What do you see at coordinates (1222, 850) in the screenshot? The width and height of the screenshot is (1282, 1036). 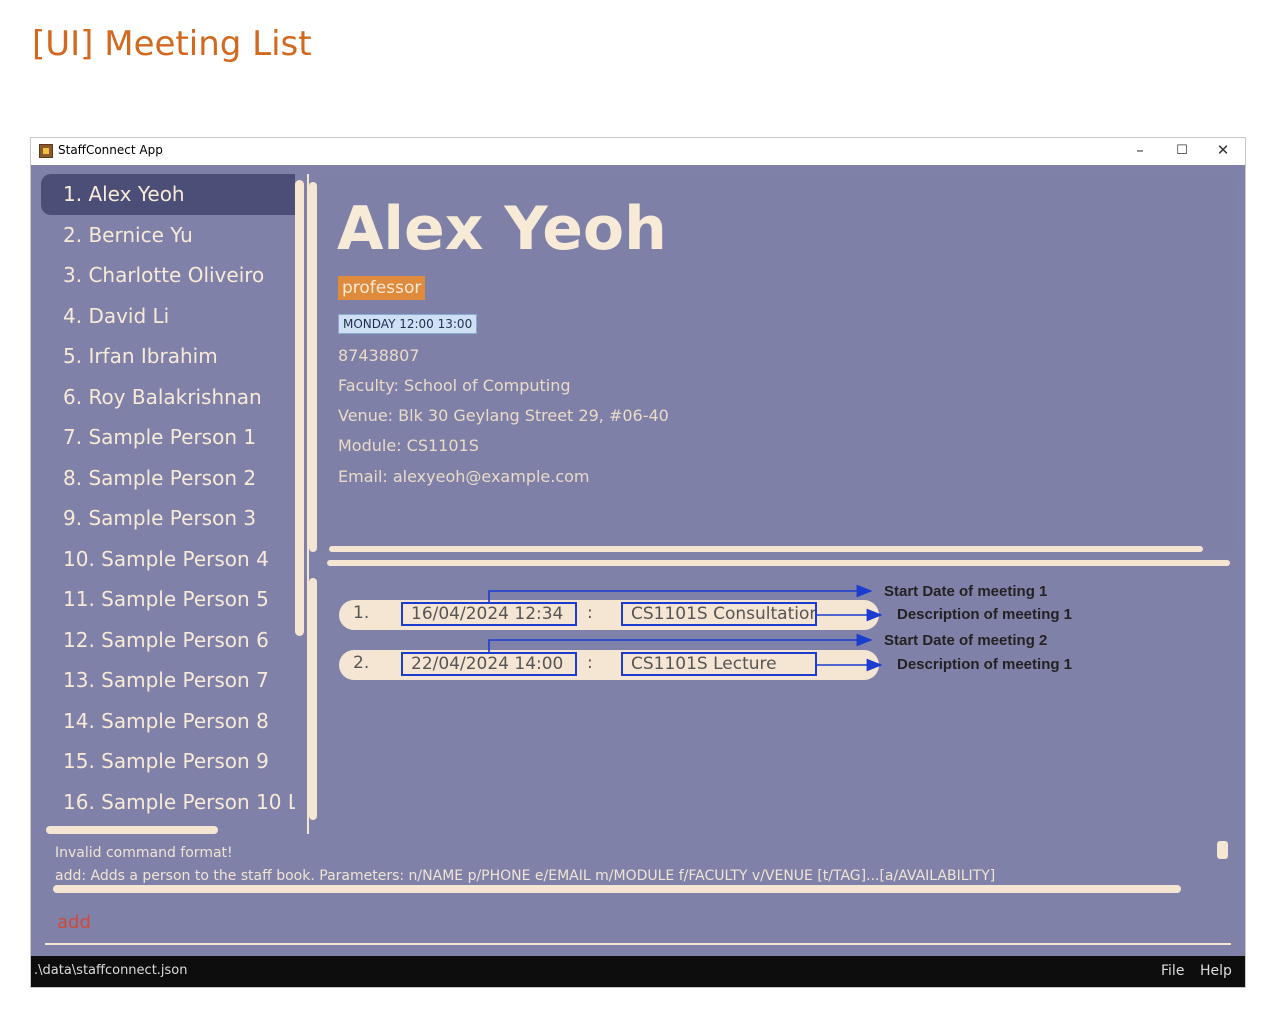 I see `result-vertical-scrollbar` at bounding box center [1222, 850].